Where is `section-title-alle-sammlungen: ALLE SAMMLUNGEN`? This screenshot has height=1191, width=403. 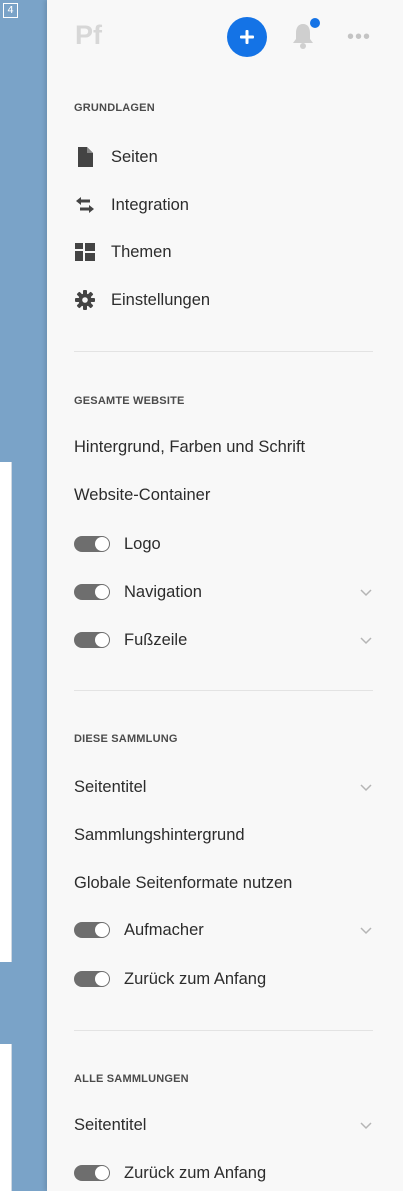 section-title-alle-sammlungen: ALLE SAMMLUNGEN is located at coordinates (131, 1079).